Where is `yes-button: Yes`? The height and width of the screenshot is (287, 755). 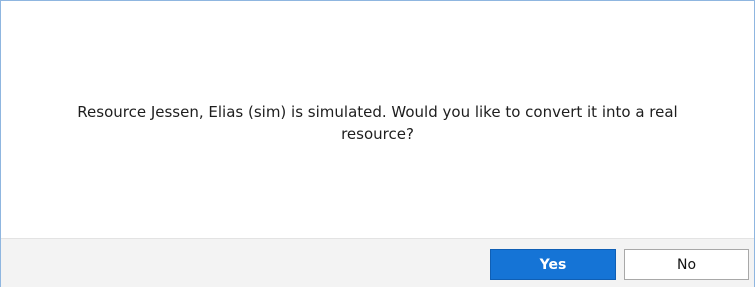 yes-button: Yes is located at coordinates (553, 264).